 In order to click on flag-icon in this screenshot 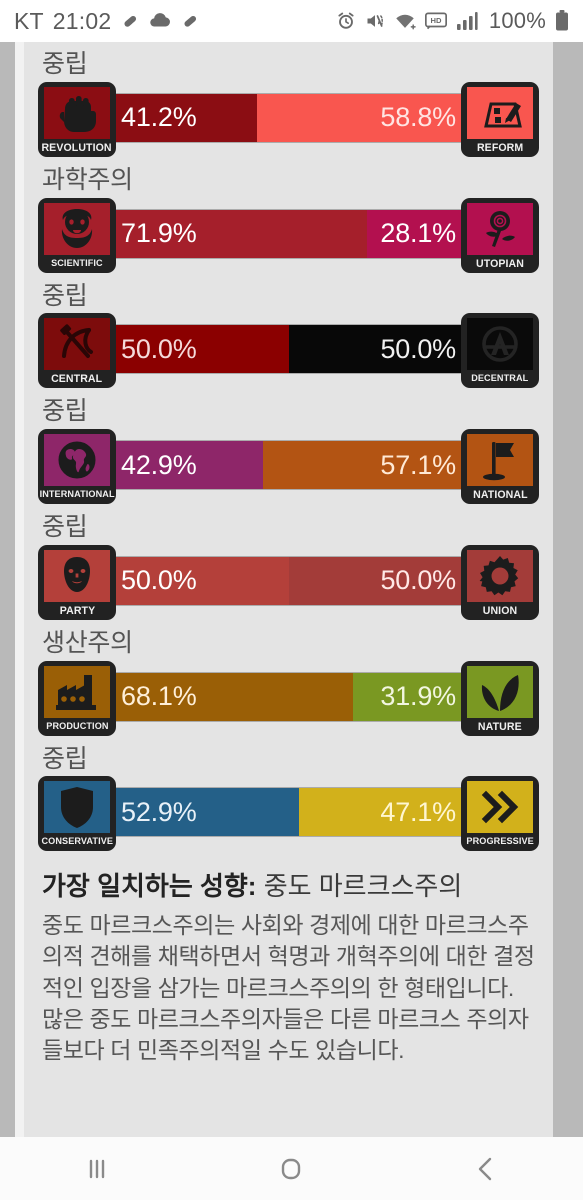, I will do `click(500, 460)`.